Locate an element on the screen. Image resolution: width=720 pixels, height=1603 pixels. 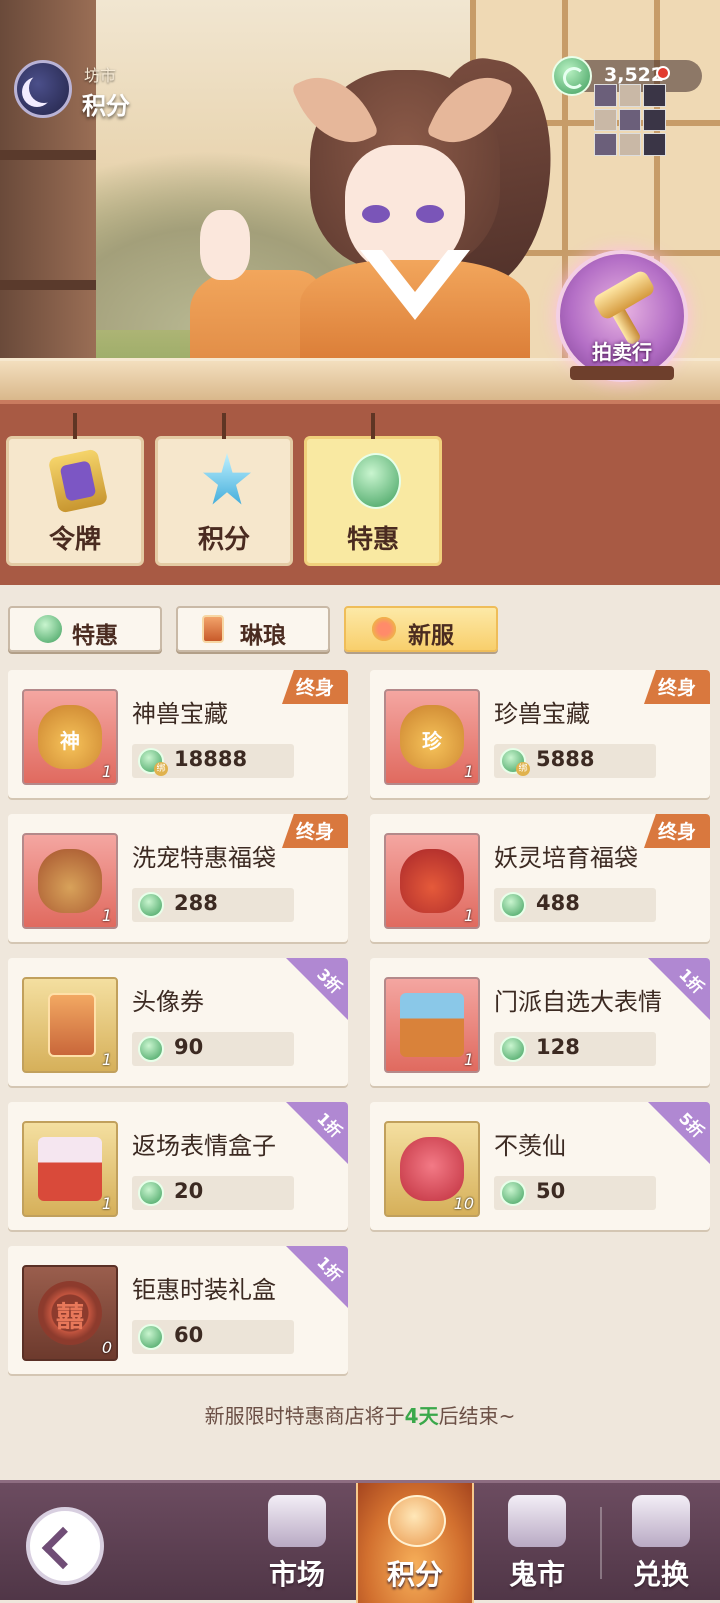
shop-item: 1 返场表情盒子 20 1折 is located at coordinates (178, 1166).